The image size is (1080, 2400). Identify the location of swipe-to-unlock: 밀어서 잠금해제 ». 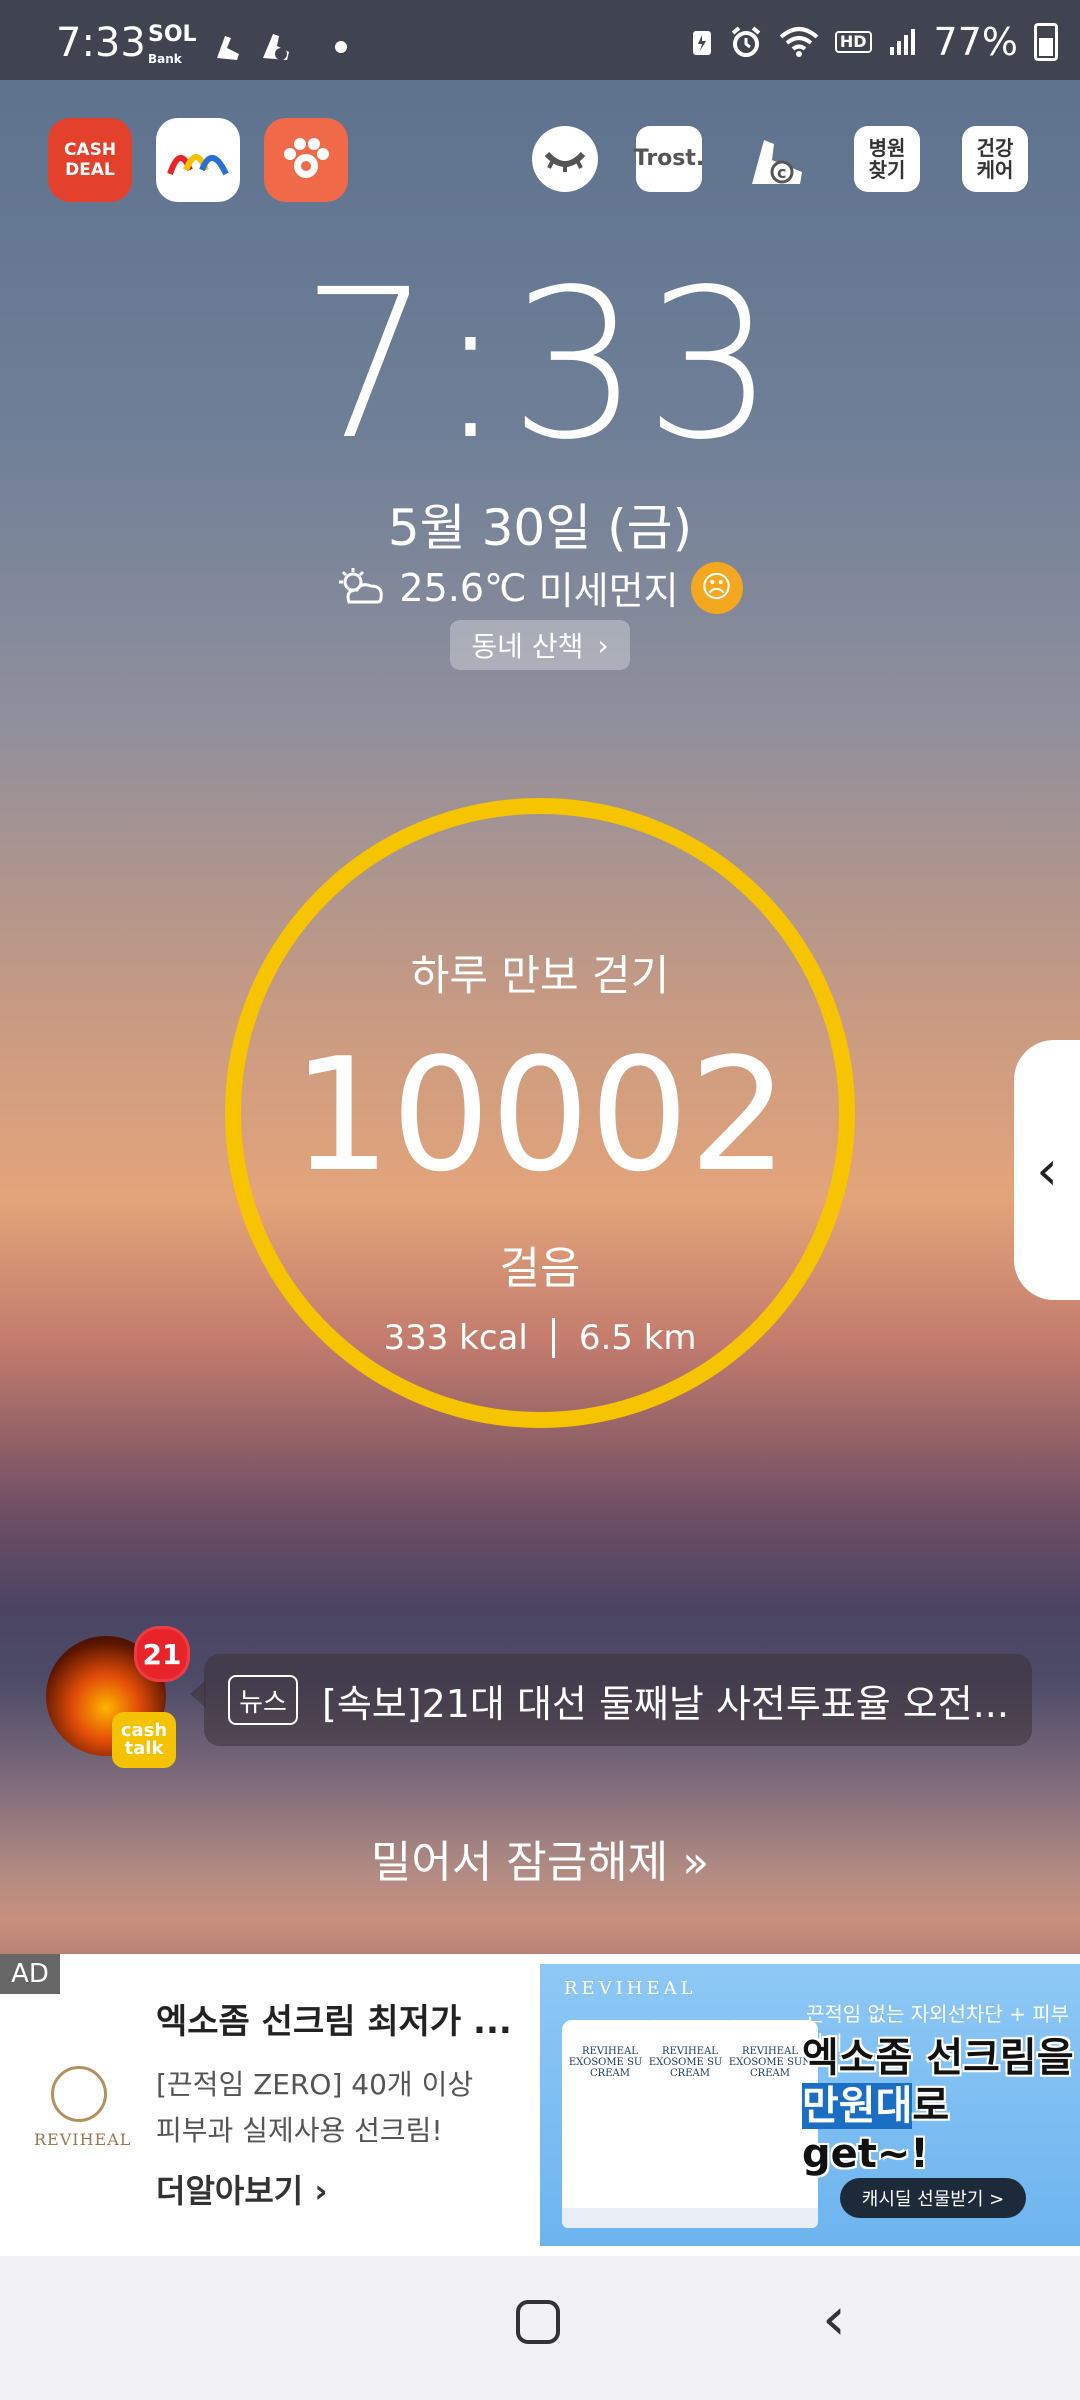
(540, 1858).